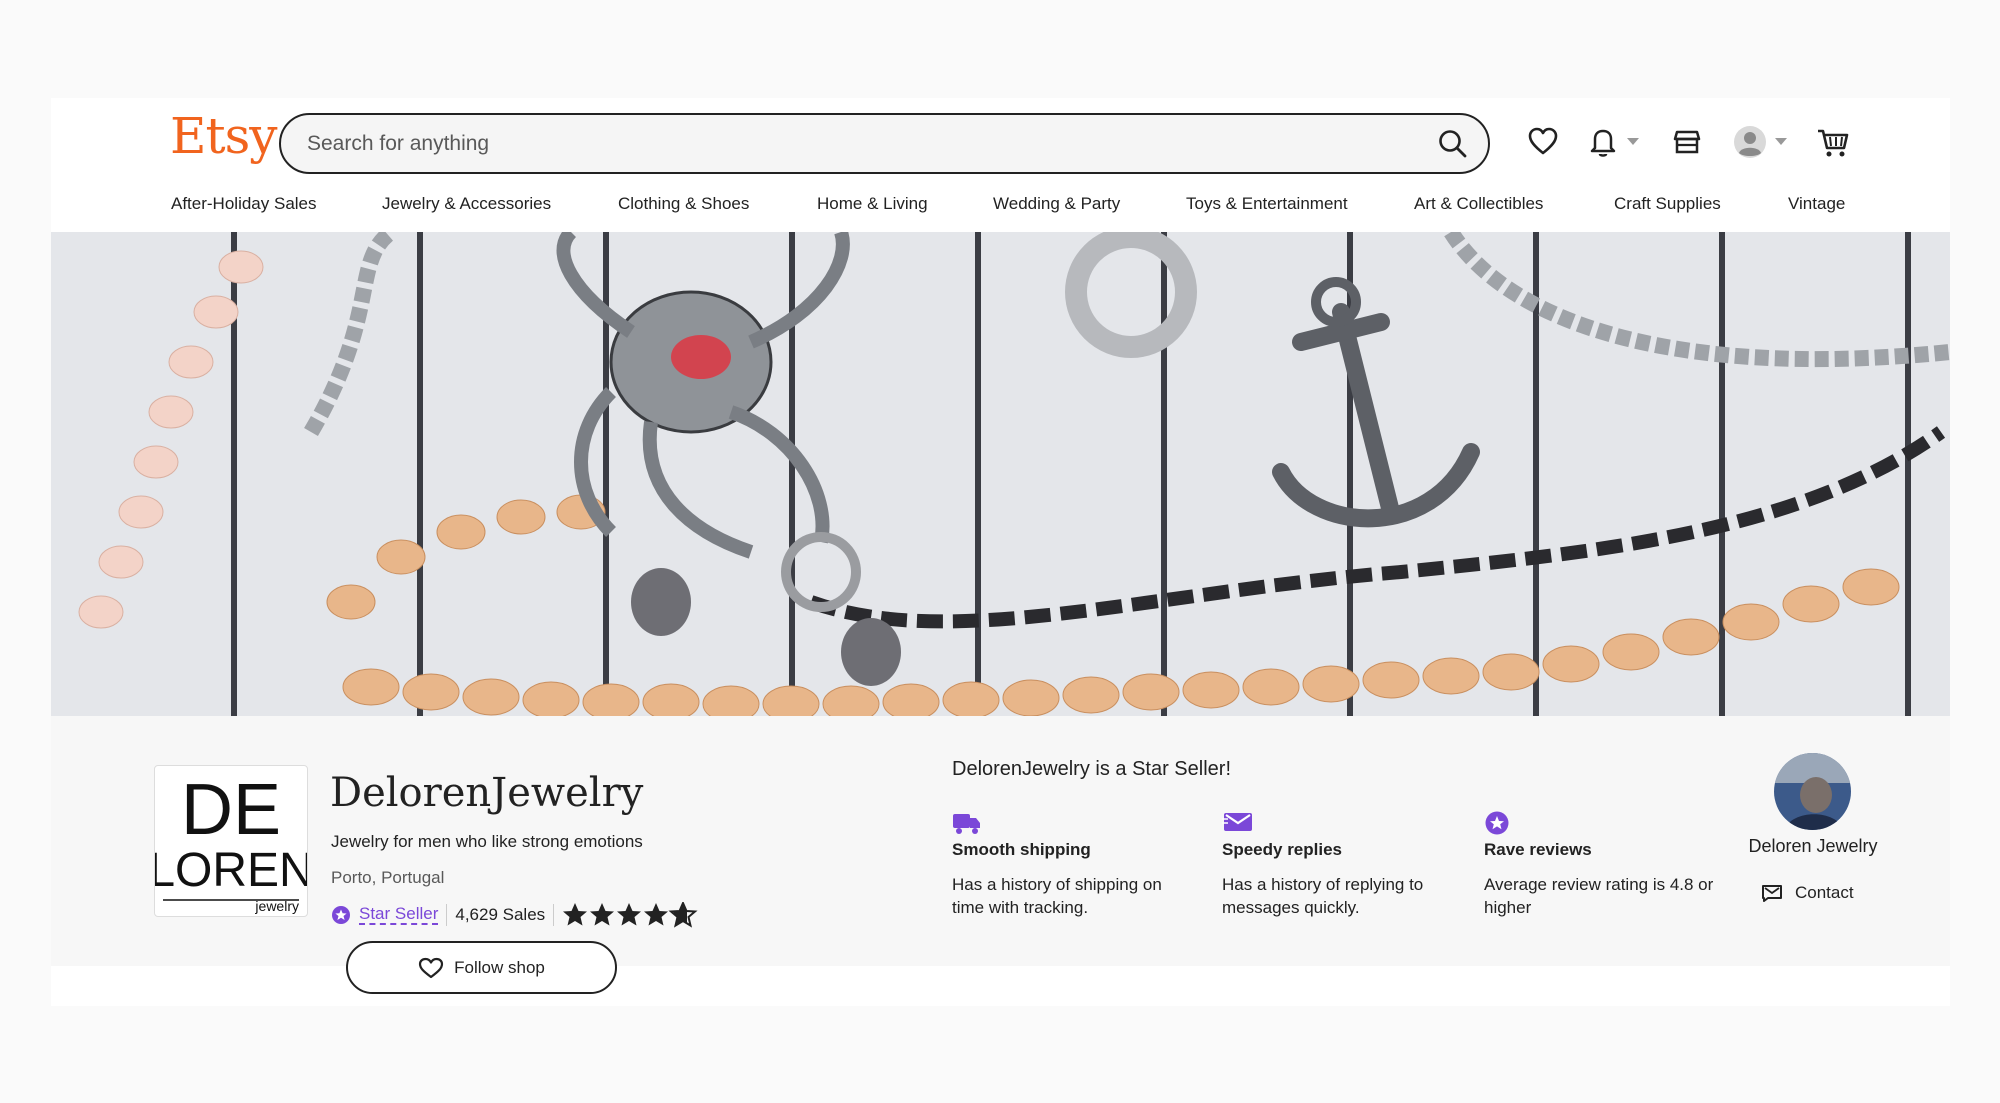  What do you see at coordinates (1824, 892) in the screenshot?
I see `contact-label: Contact` at bounding box center [1824, 892].